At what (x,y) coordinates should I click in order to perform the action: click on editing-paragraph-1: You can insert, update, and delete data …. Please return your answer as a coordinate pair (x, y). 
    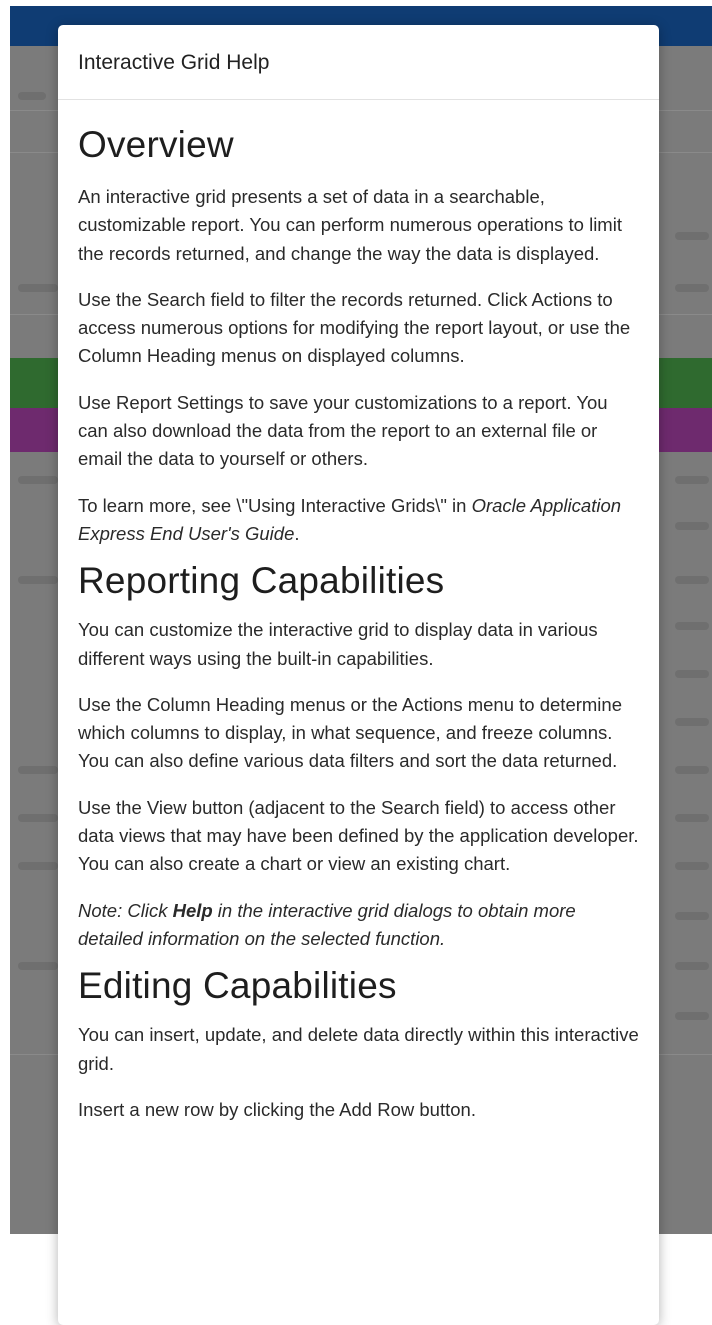
    Looking at the image, I should click on (358, 1049).